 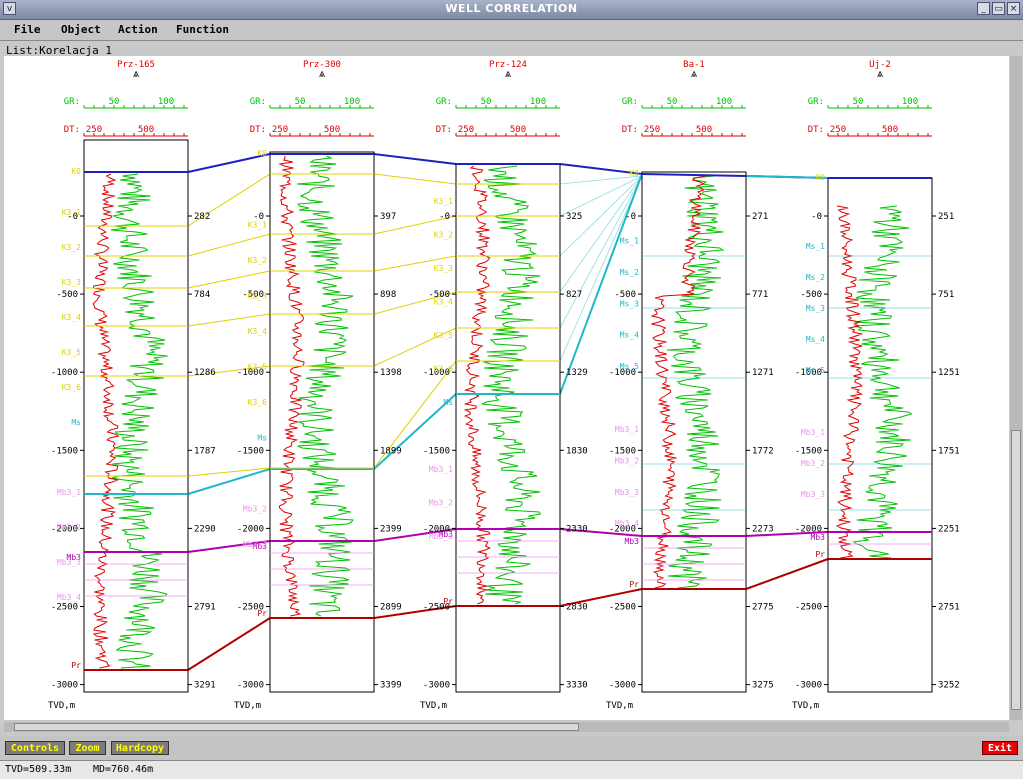 I want to click on md-tick-label: 1398, so click(x=391, y=373).